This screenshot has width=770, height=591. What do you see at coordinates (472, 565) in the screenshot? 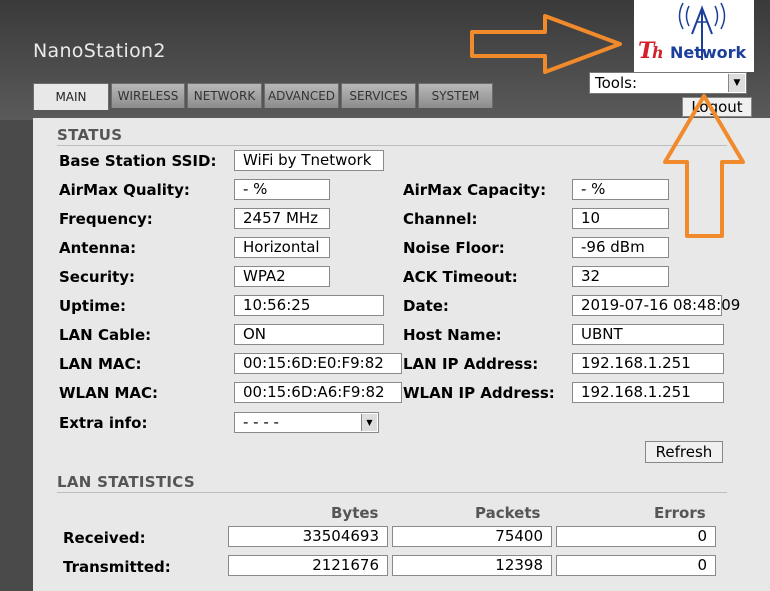
I see `transmitted-packets: 12398` at bounding box center [472, 565].